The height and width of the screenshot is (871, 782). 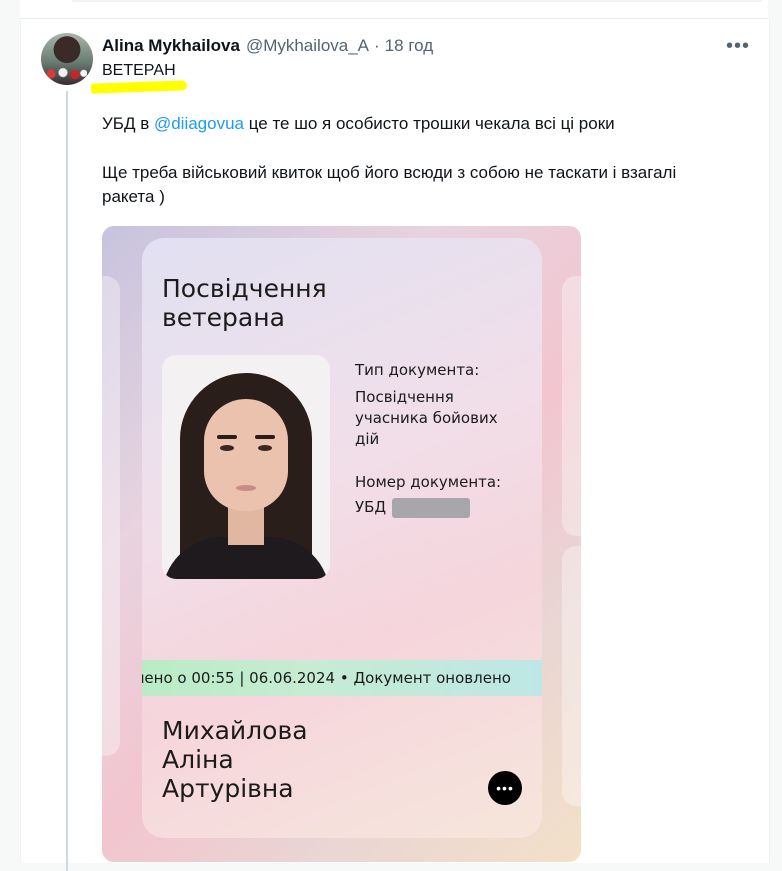 What do you see at coordinates (128, 123) in the screenshot?
I see `tweet-text-prefix: УБД в` at bounding box center [128, 123].